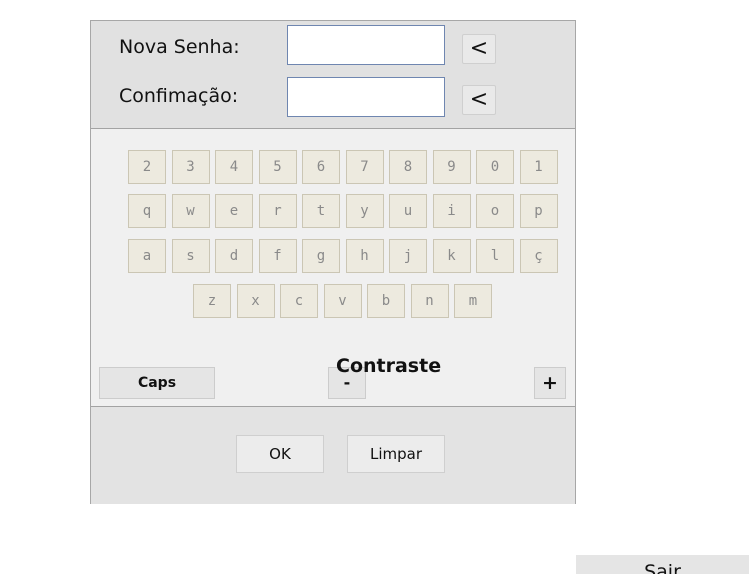 The image size is (749, 574). I want to click on key-n: n, so click(429, 301).